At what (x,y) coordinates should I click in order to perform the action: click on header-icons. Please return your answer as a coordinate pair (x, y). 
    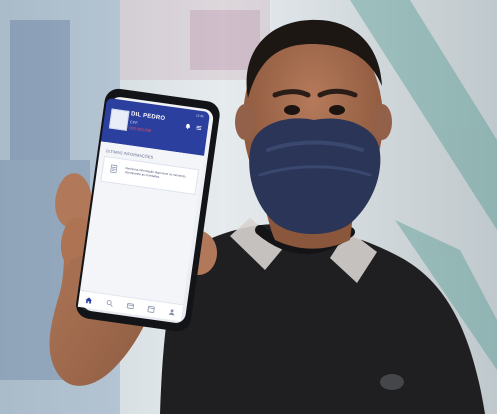
    Looking at the image, I should click on (194, 127).